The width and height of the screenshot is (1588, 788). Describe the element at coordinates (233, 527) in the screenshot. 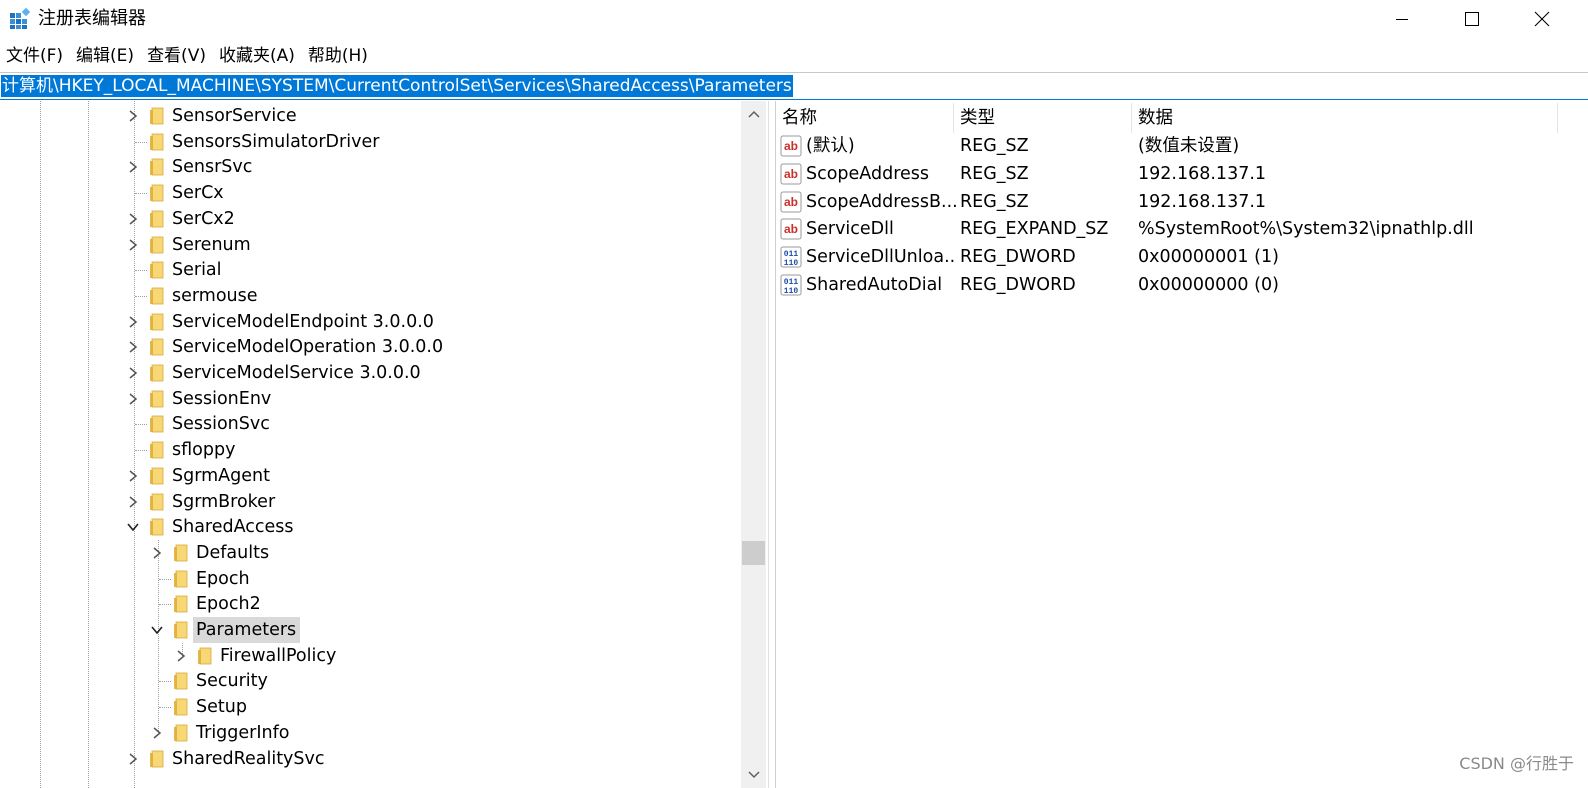

I see `tree-node-label: SharedAccess` at that location.